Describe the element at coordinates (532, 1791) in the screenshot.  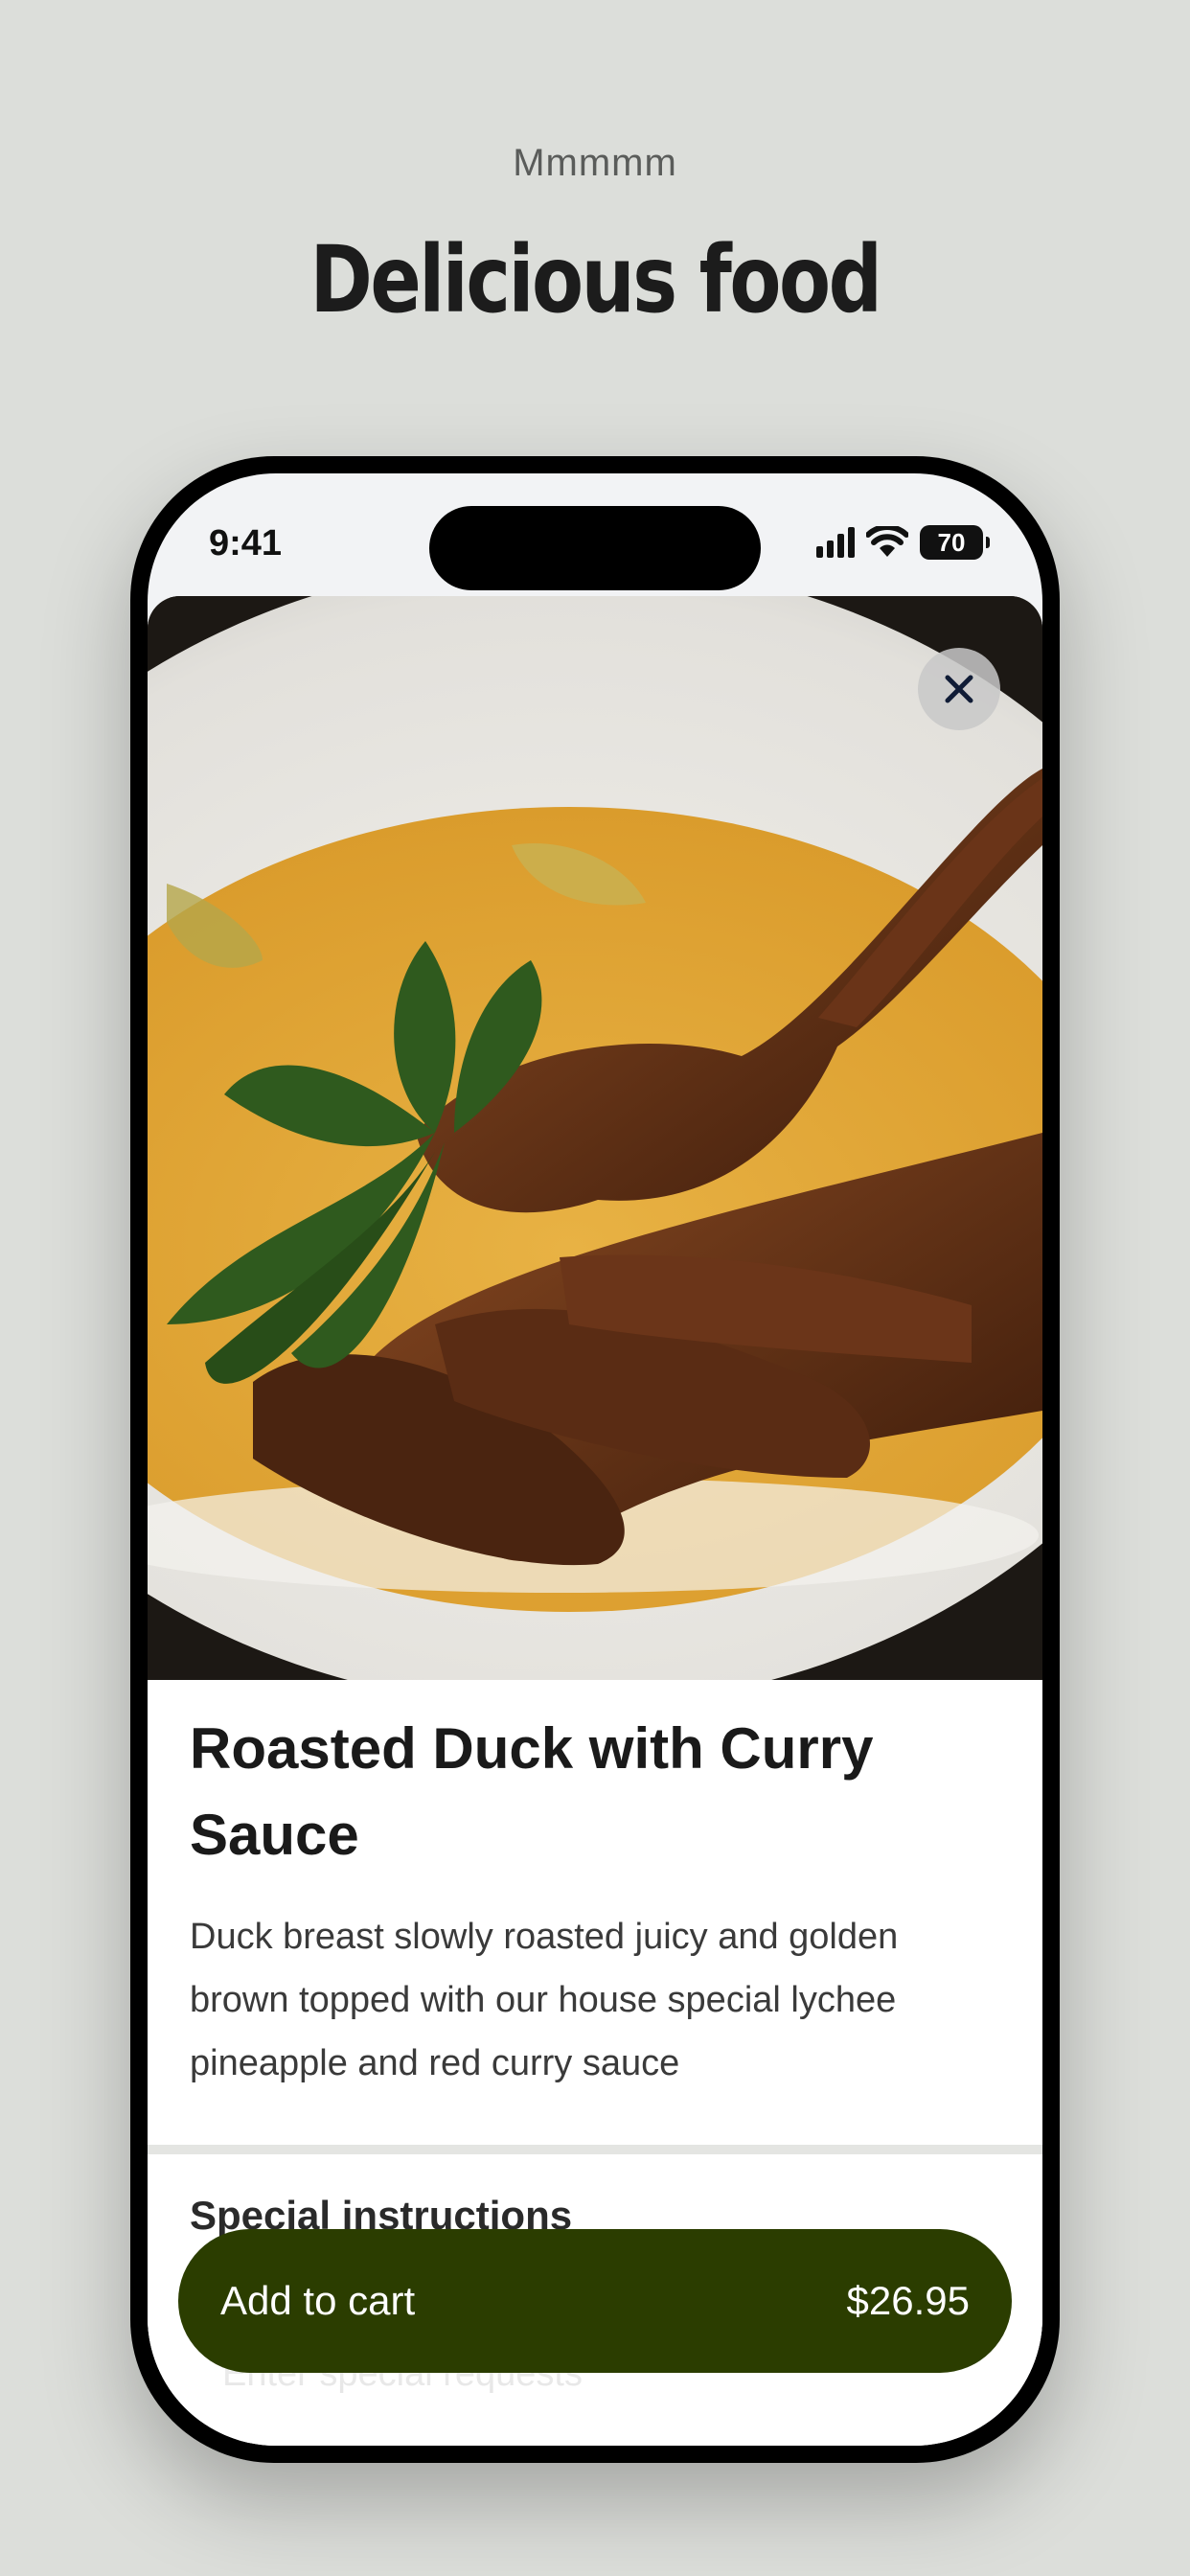
I see `item-title: Roasted Duck with Curry Sauce` at that location.